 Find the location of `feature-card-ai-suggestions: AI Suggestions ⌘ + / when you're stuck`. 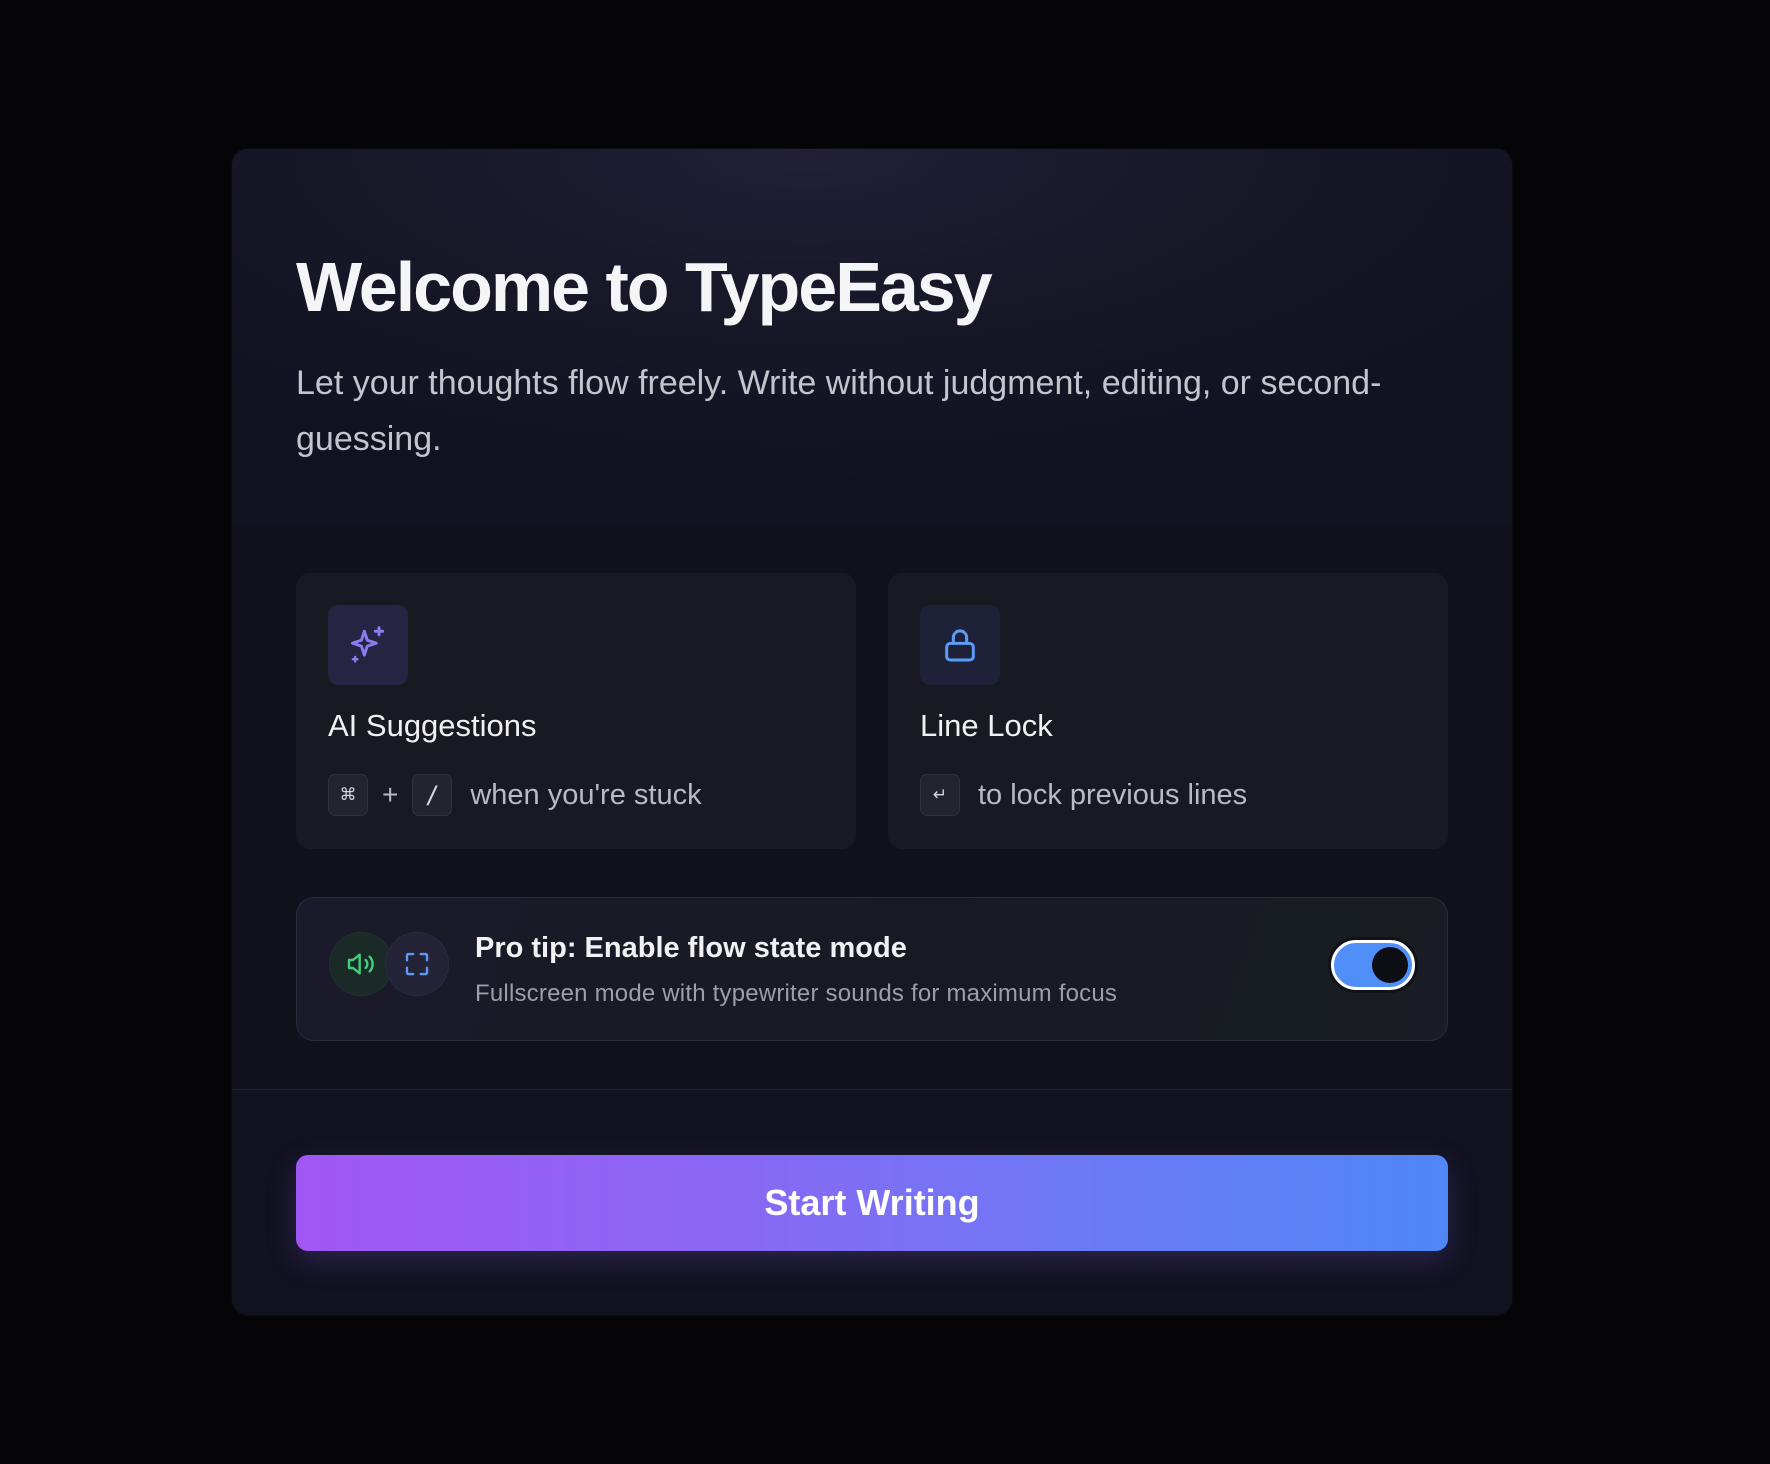

feature-card-ai-suggestions: AI Suggestions ⌘ + / when you're stuck is located at coordinates (576, 711).